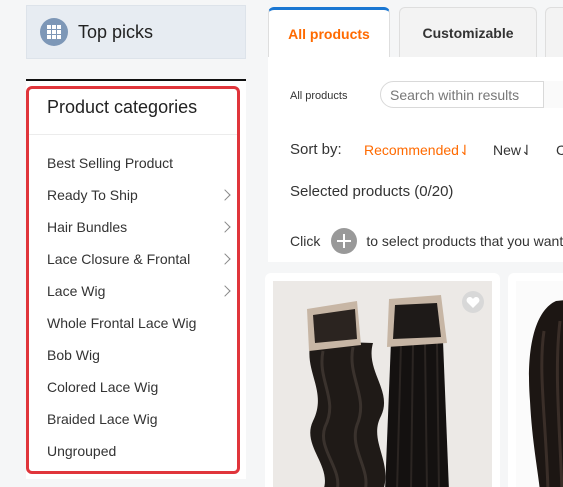  What do you see at coordinates (372, 191) in the screenshot?
I see `selected-count: Selected products (0/20)` at bounding box center [372, 191].